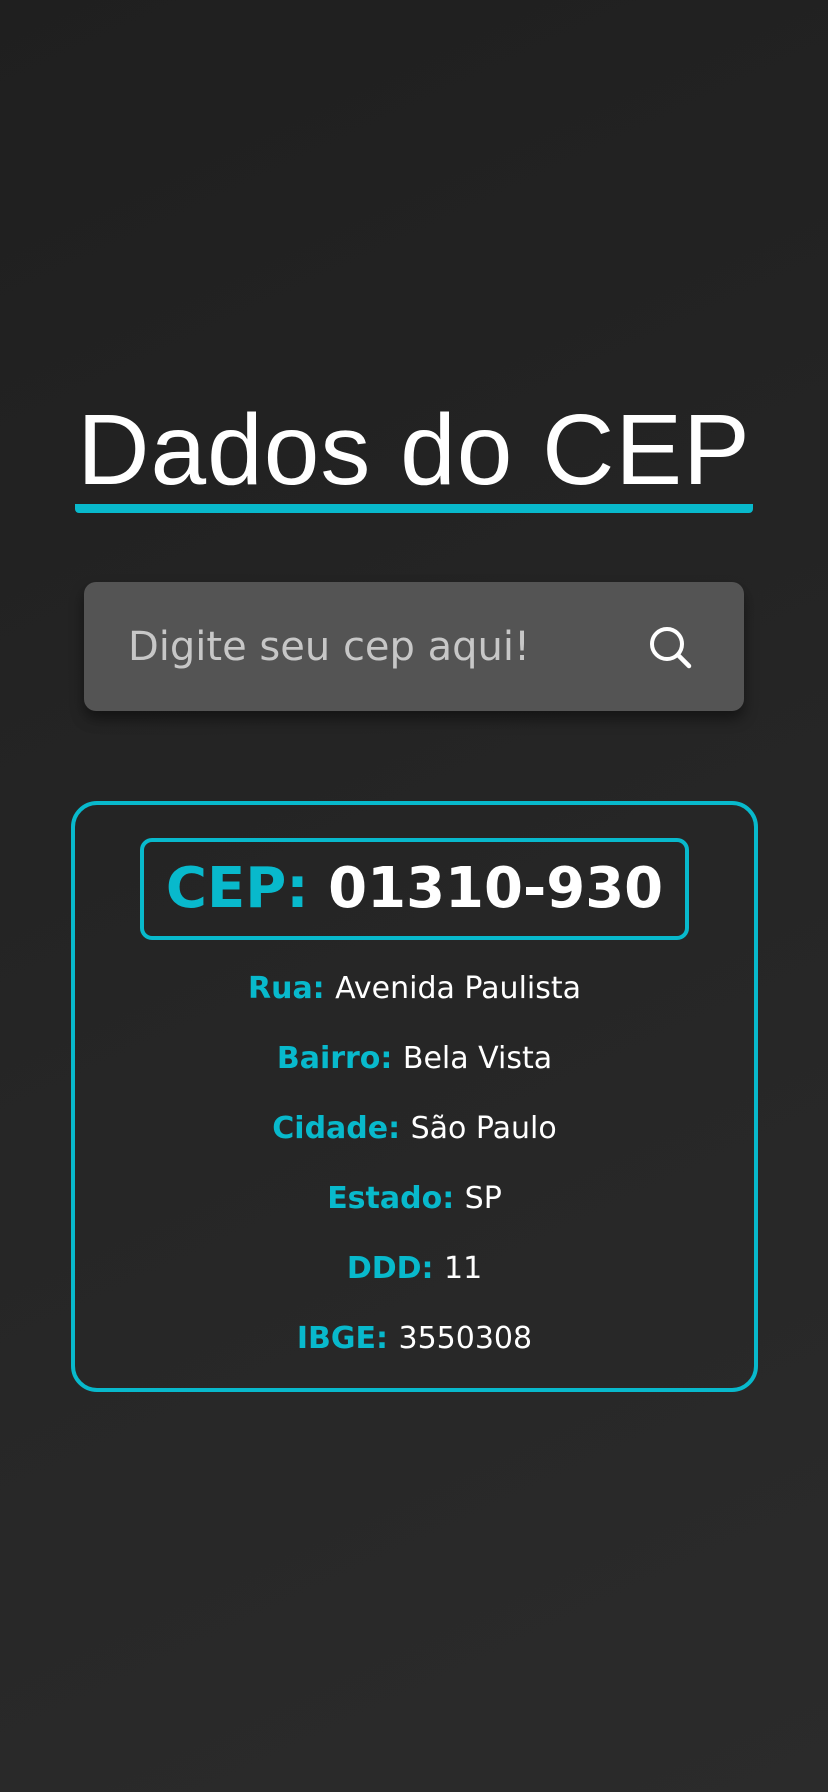 This screenshot has width=828, height=1792. I want to click on page-title: Dados do CEP, so click(414, 456).